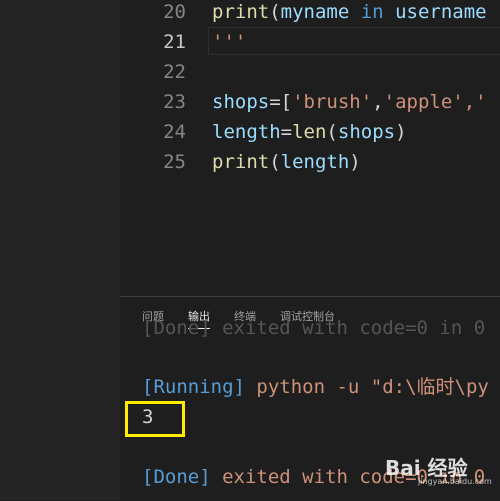  I want to click on result-highlight-box, so click(155, 419).